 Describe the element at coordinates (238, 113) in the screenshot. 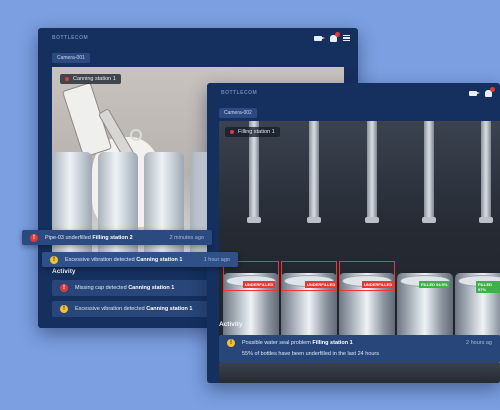

I see `camera-chip: Camera-002` at that location.